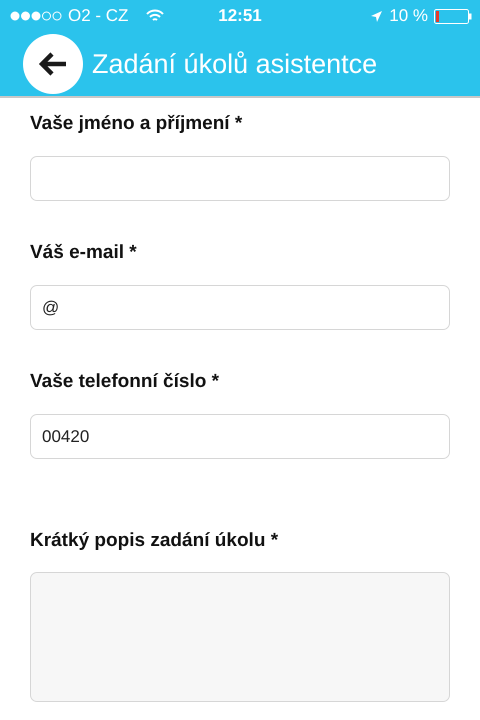 The width and height of the screenshot is (480, 720). Describe the element at coordinates (155, 541) in the screenshot. I see `field-label: Krátký popis zadání úkolu *` at that location.